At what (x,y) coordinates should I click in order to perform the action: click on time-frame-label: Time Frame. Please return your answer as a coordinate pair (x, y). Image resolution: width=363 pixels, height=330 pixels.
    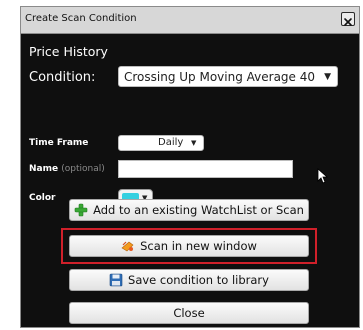
    Looking at the image, I should click on (59, 143).